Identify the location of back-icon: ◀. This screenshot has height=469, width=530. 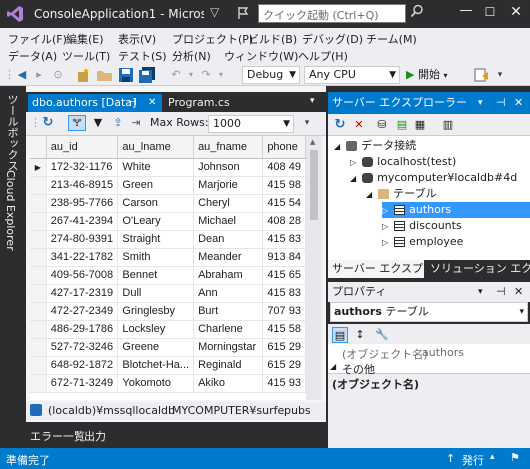
(22, 75).